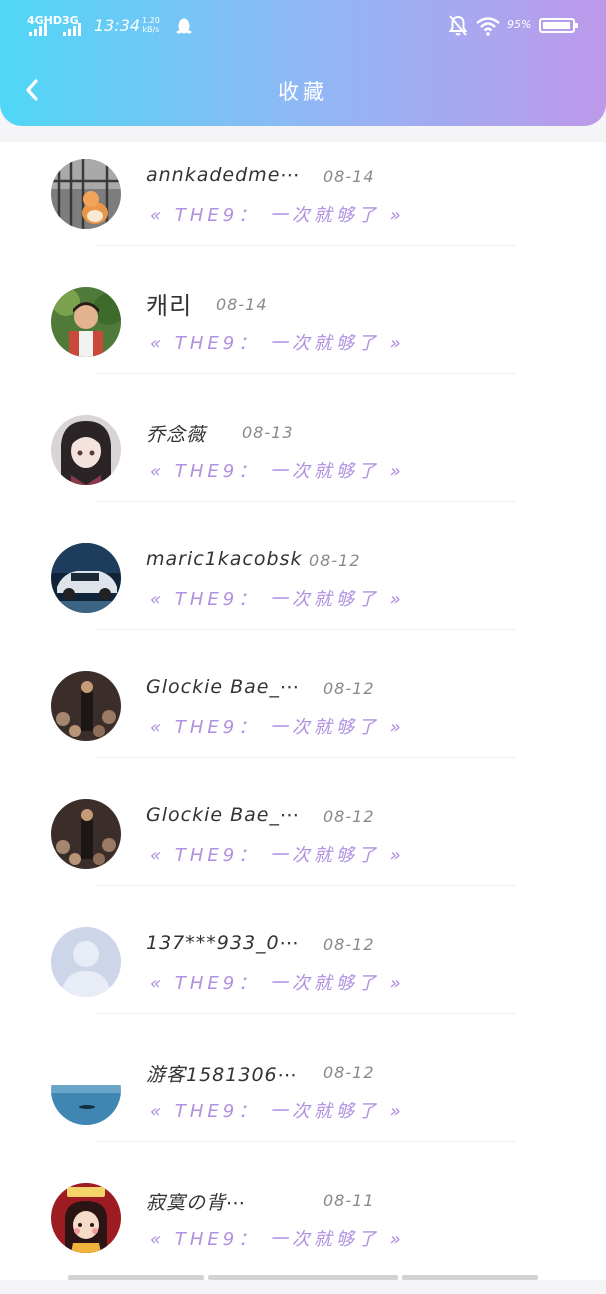 The image size is (606, 1294). Describe the element at coordinates (303, 92) in the screenshot. I see `page-title: 收藏` at that location.